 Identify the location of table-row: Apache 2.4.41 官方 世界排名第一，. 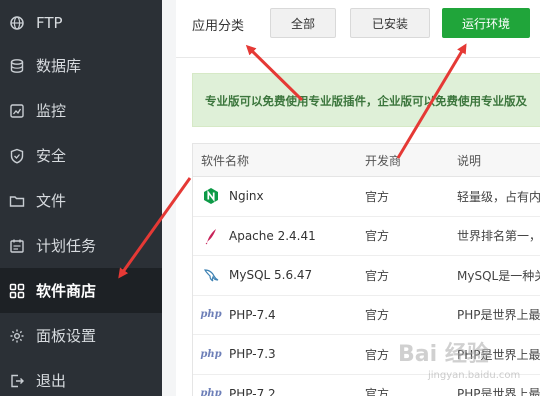
(366, 236).